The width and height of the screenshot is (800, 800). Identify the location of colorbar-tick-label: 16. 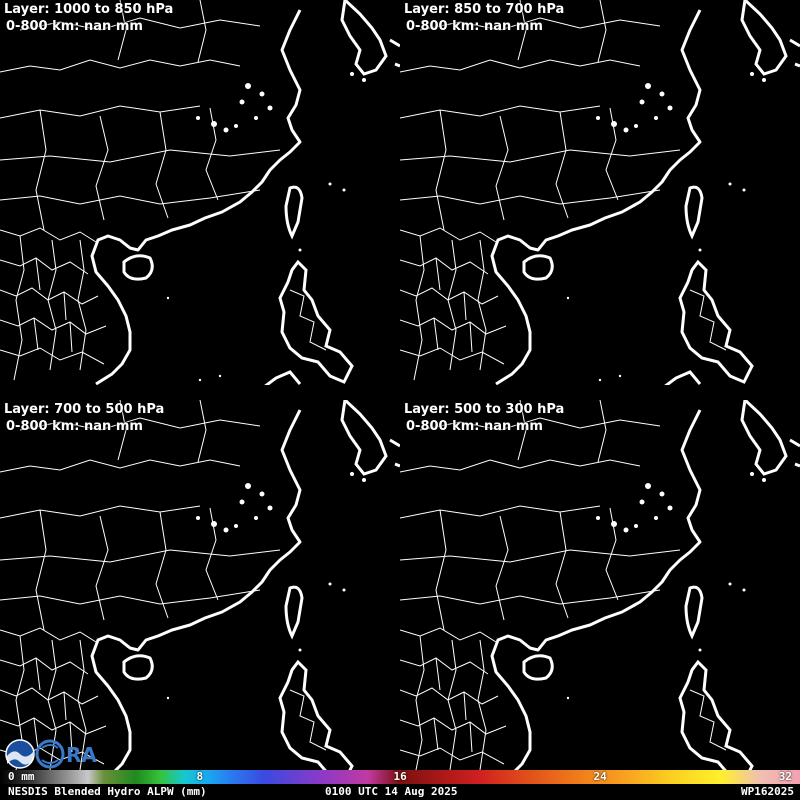
(400, 776).